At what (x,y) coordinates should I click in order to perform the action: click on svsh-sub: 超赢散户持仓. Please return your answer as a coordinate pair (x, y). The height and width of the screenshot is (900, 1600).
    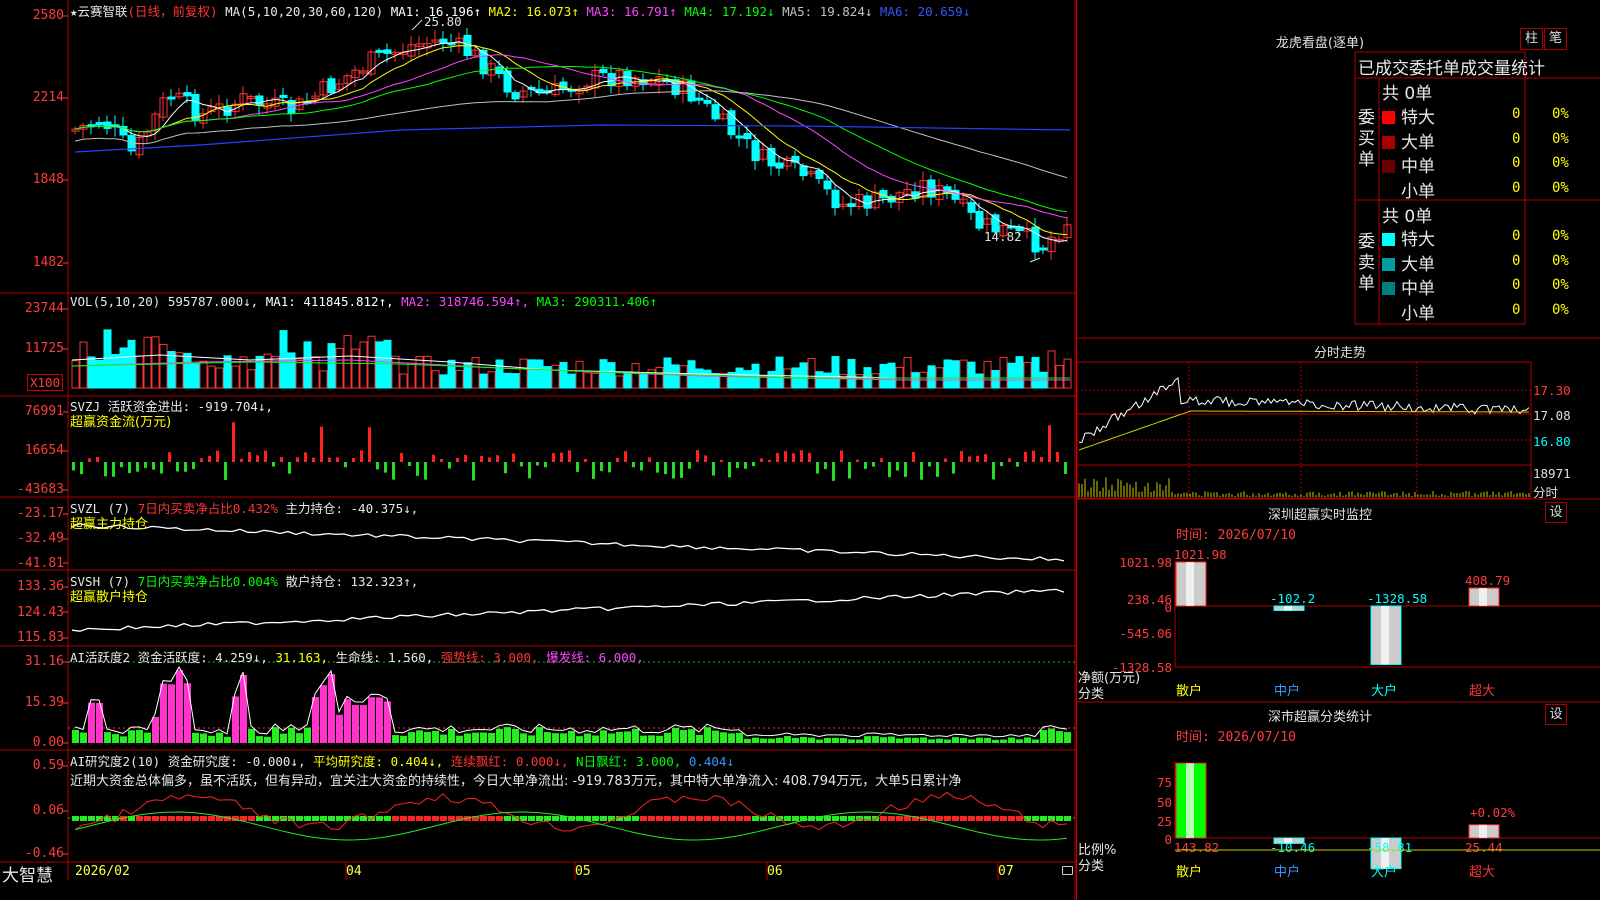
    Looking at the image, I should click on (109, 597).